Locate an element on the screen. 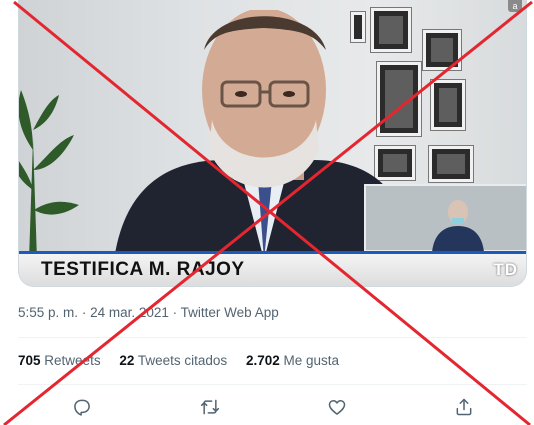  share-button is located at coordinates (464, 407).